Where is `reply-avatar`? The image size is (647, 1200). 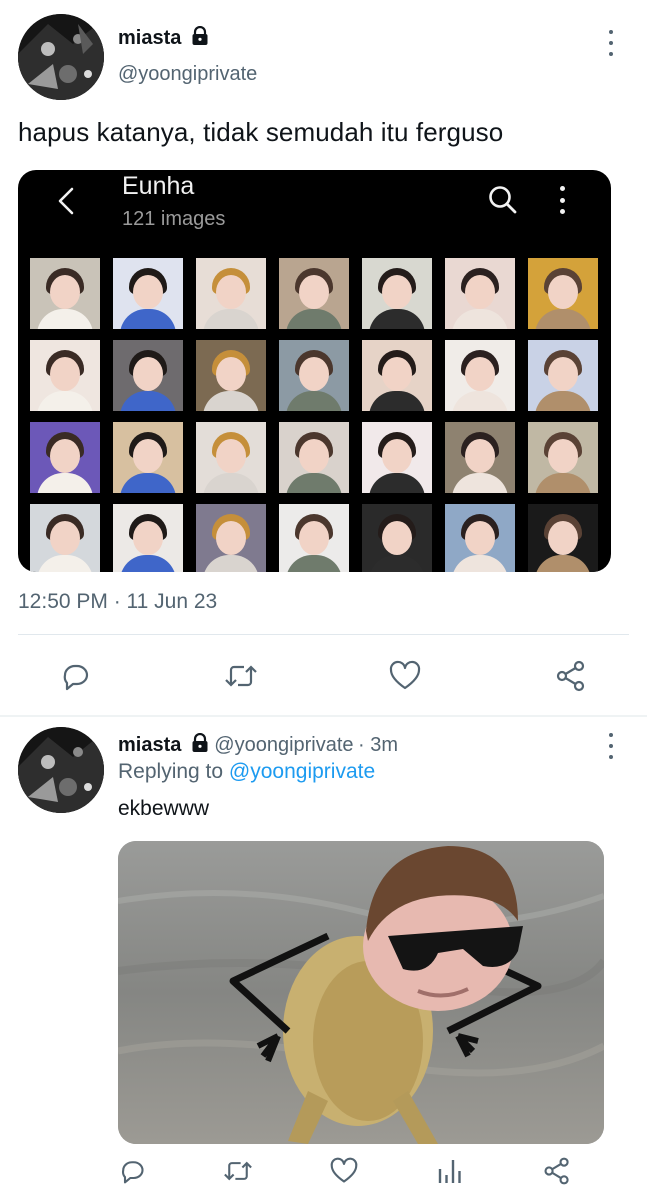
reply-avatar is located at coordinates (61, 770).